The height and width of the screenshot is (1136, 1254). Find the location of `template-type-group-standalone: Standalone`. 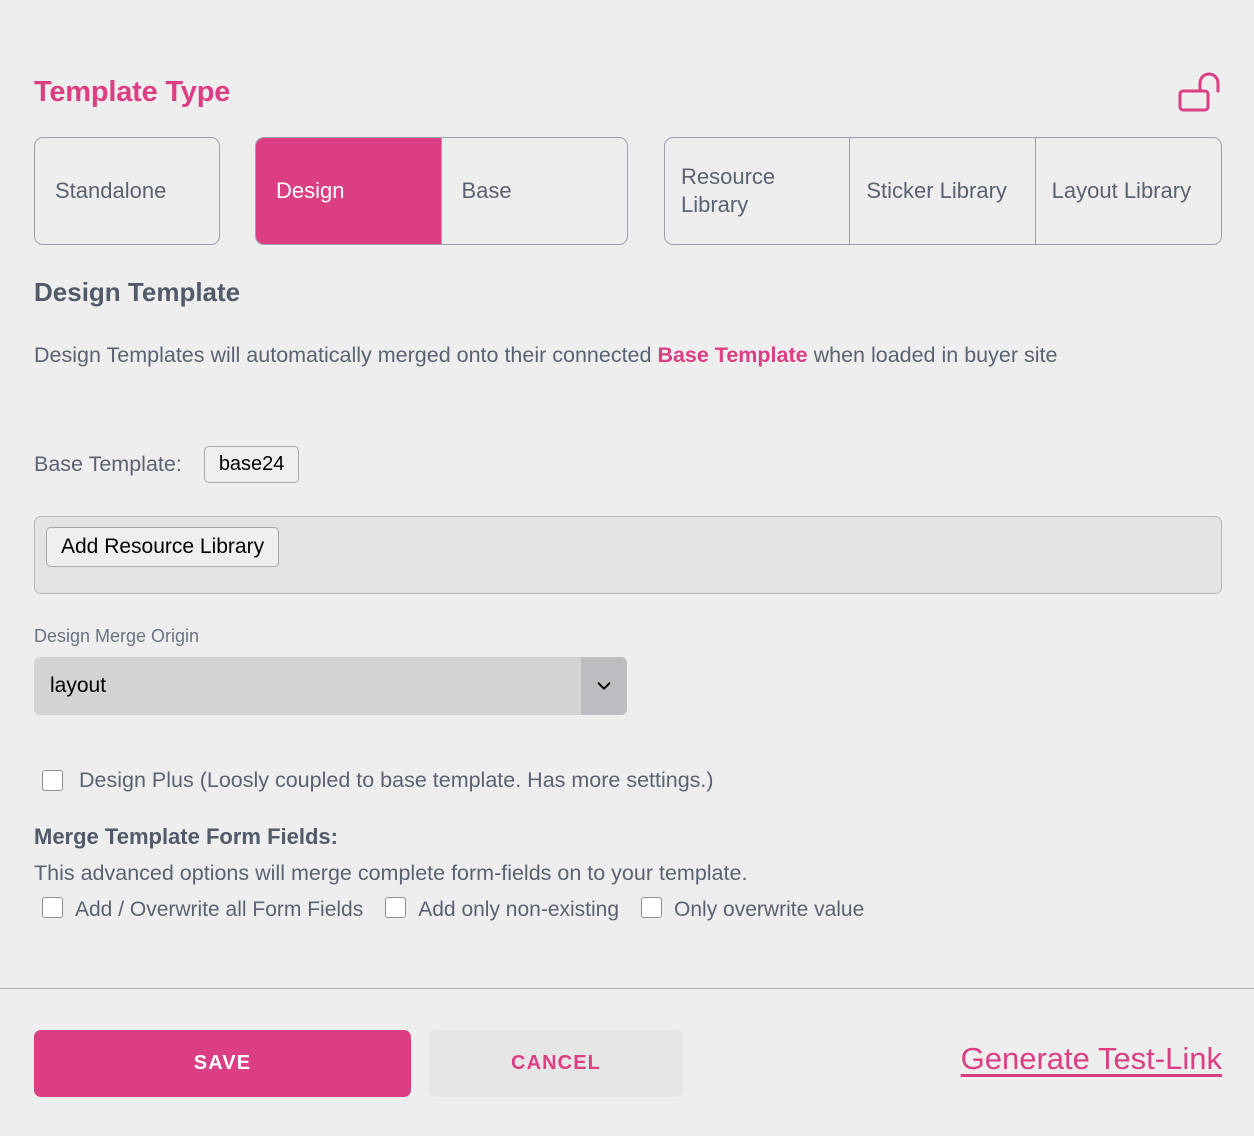

template-type-group-standalone: Standalone is located at coordinates (127, 191).